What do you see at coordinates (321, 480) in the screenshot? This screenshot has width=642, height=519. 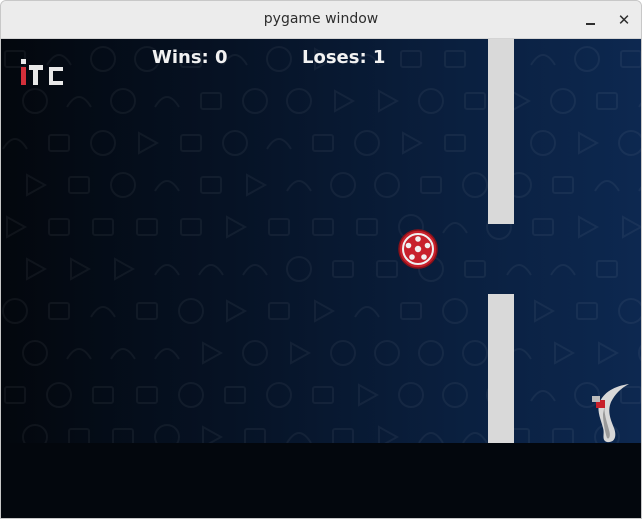 I see `ground-strip` at bounding box center [321, 480].